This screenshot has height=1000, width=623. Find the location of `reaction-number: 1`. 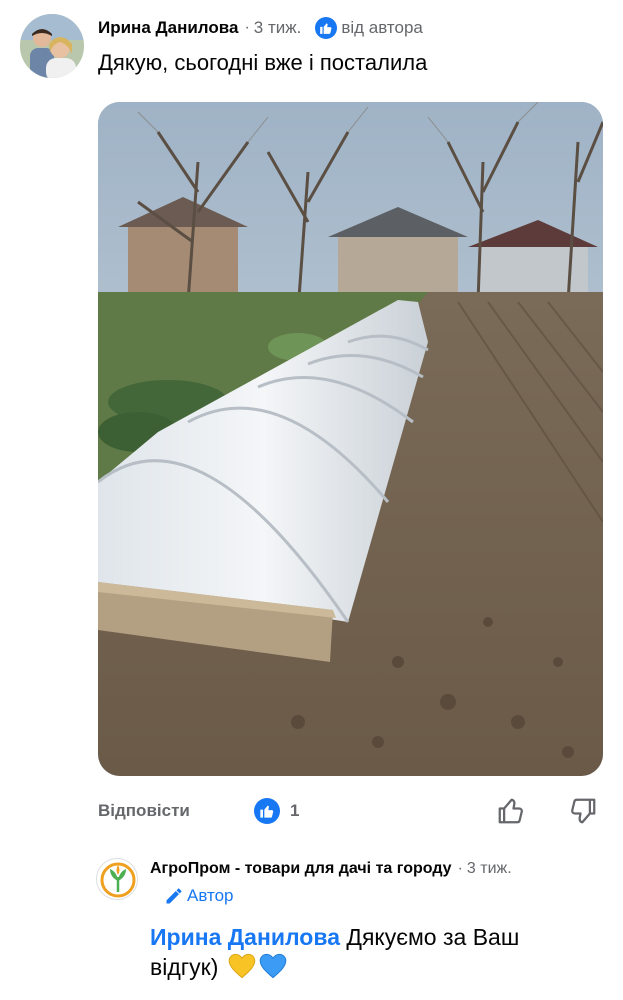

reaction-number: 1 is located at coordinates (295, 810).